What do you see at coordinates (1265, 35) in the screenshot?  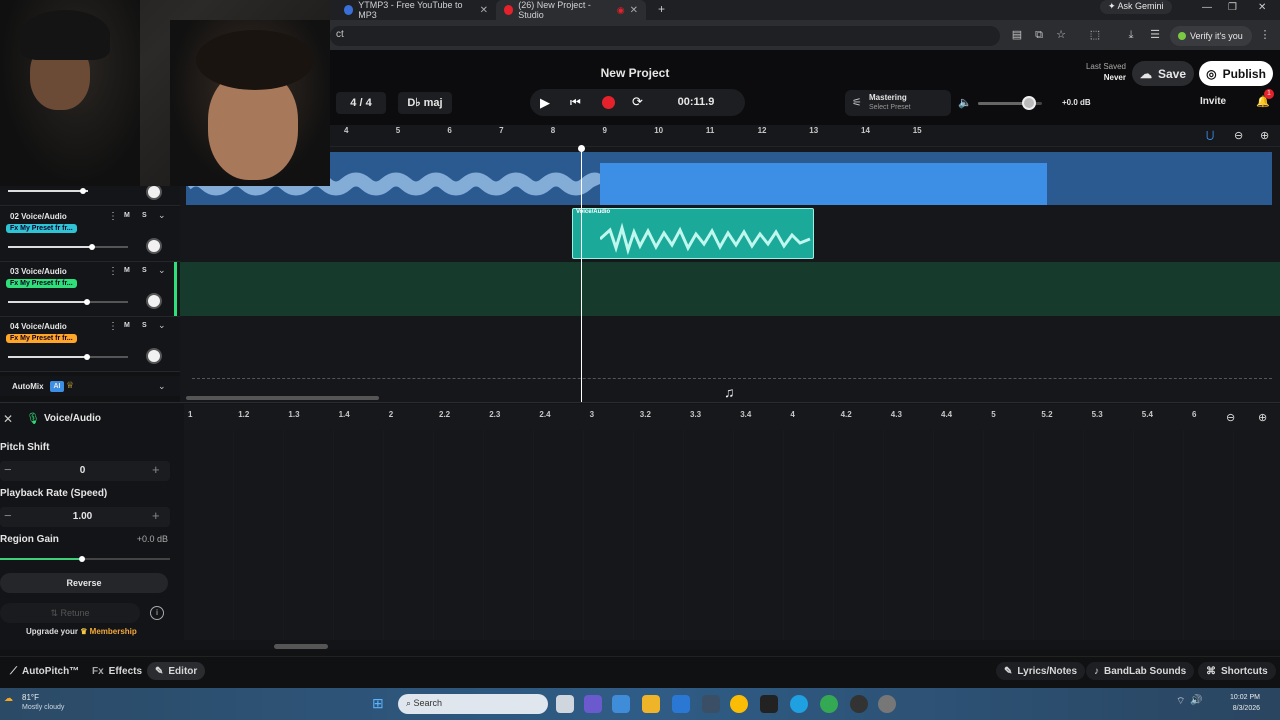 I see `browser-menu-icon: ⋮` at bounding box center [1265, 35].